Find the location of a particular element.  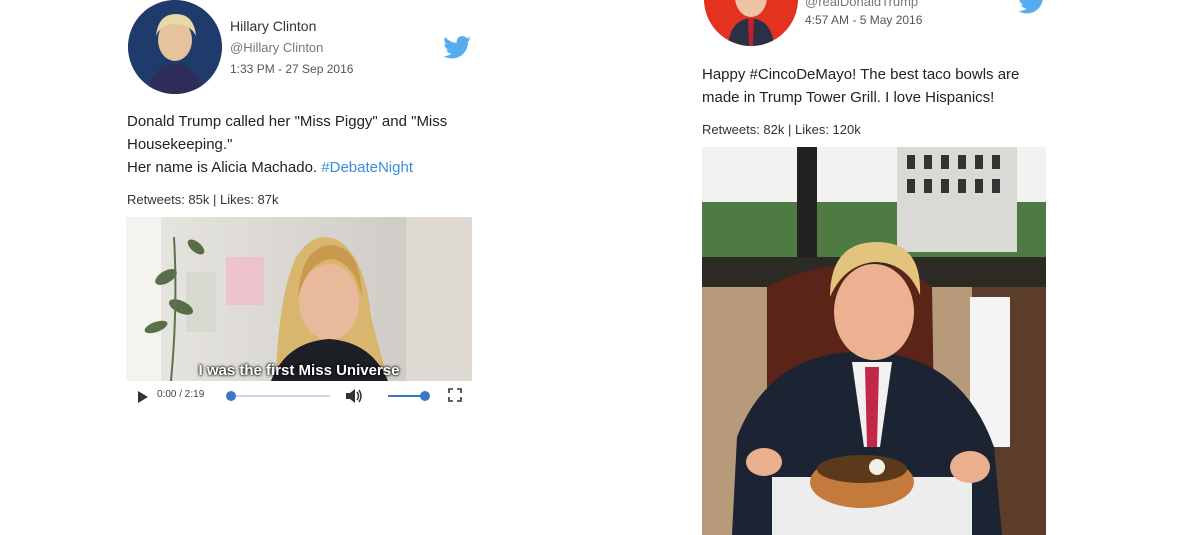

tweet-text-line: Her name is Alicia Machado. #DebateNight is located at coordinates (297, 167).